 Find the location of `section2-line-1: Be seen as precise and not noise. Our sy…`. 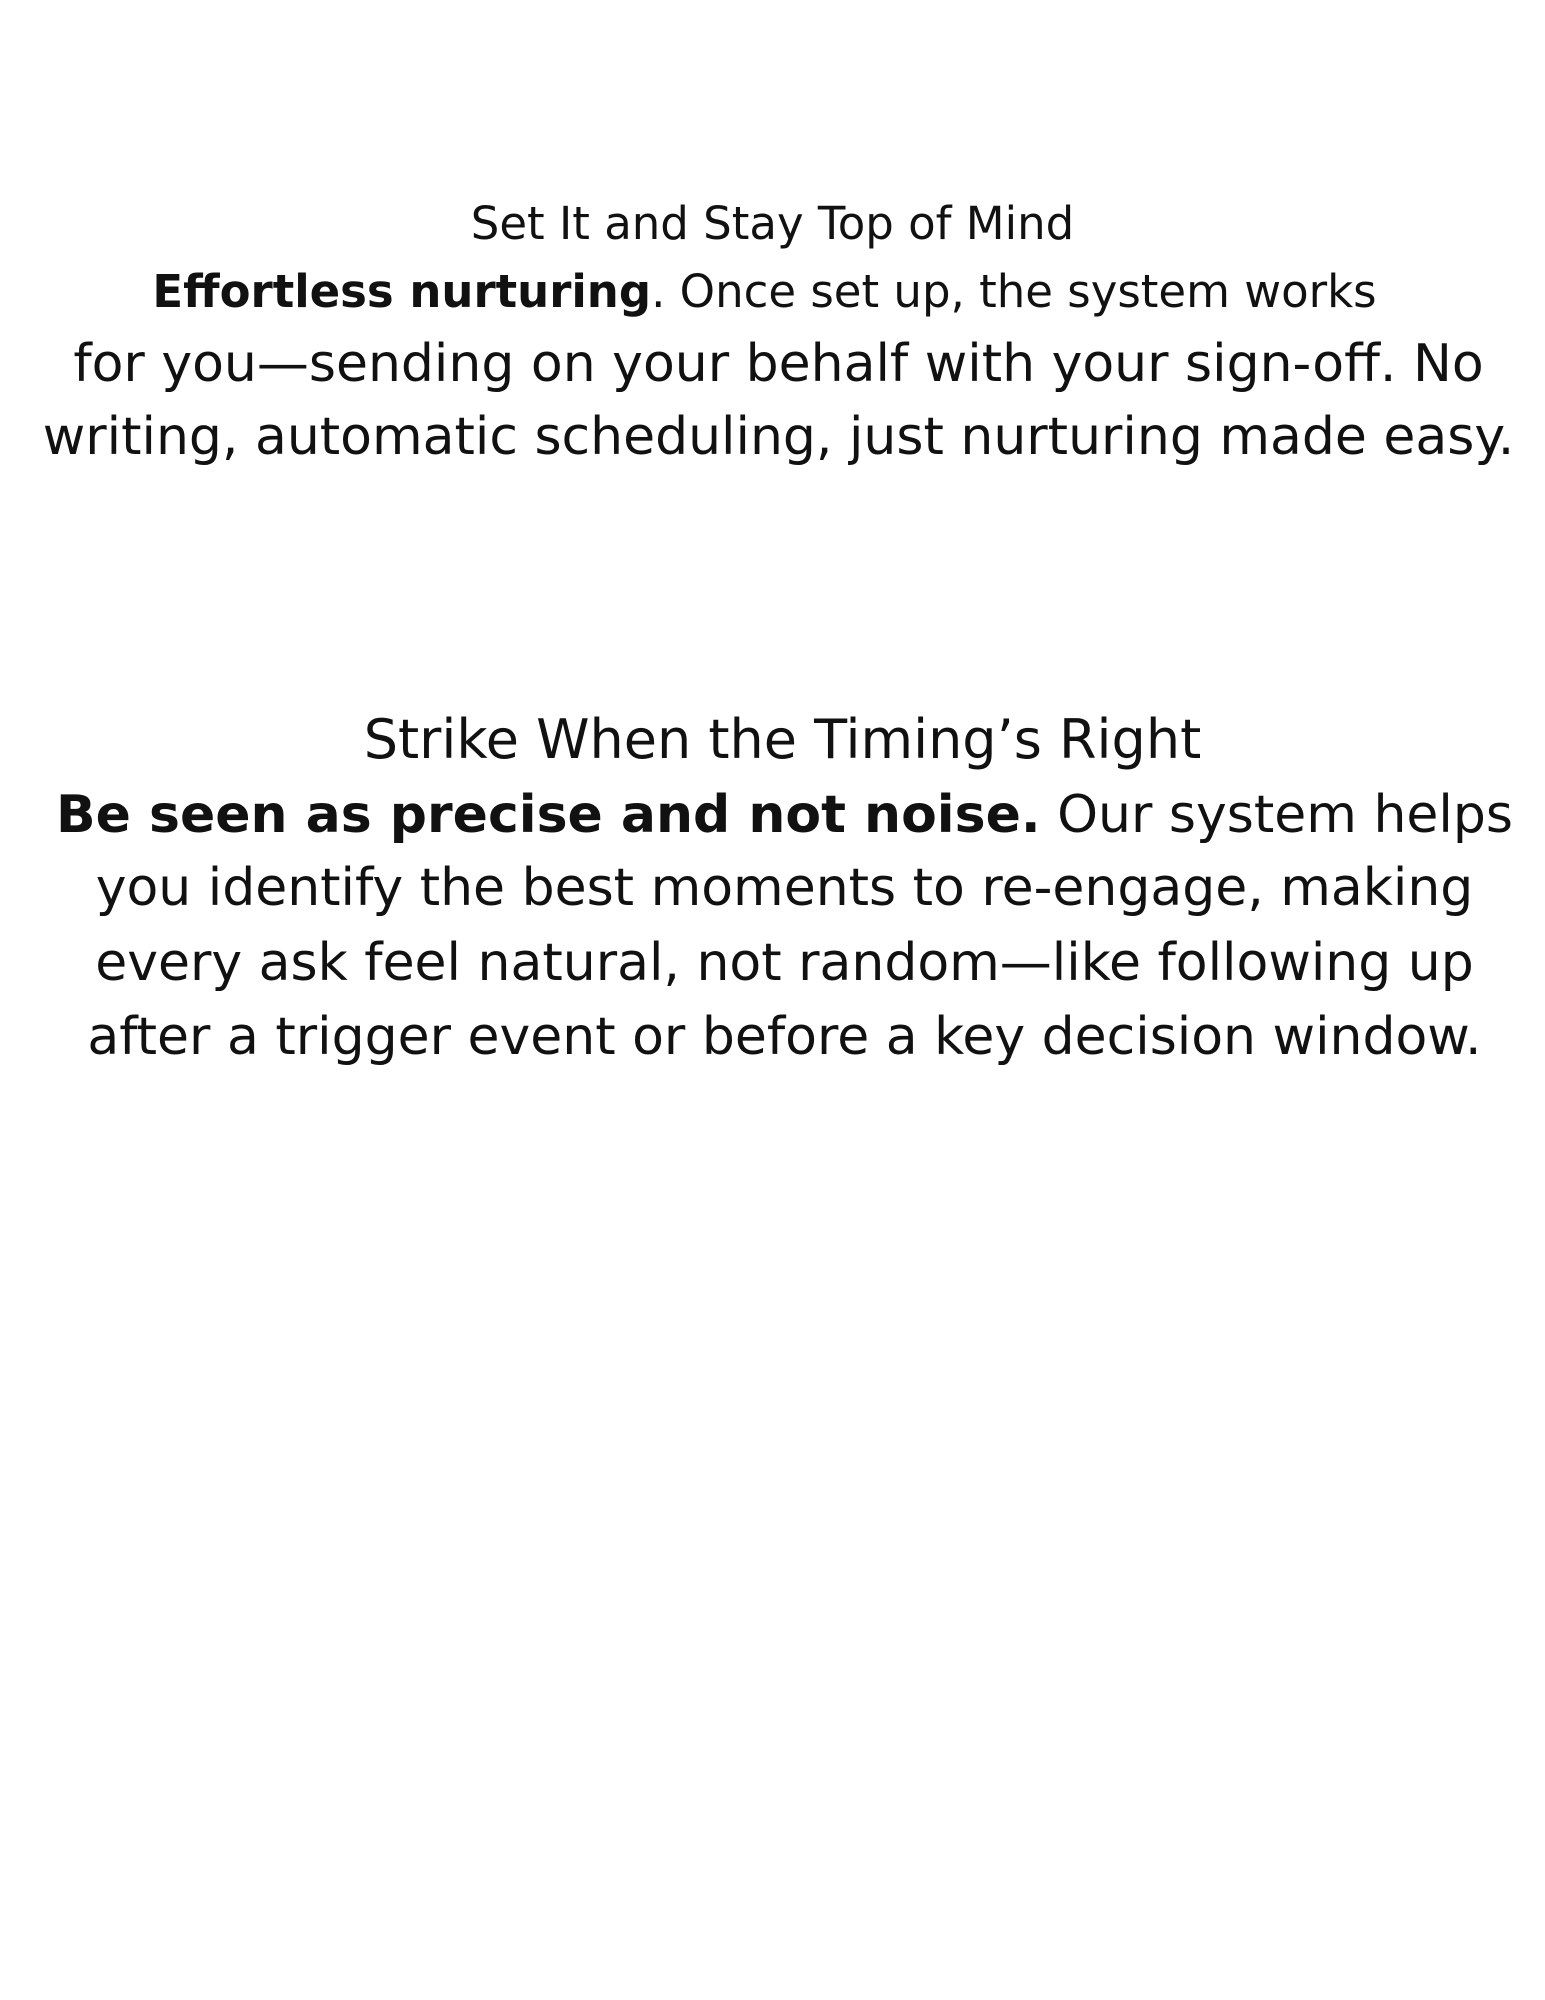

section2-line-1: Be seen as precise and not noise. Our sy… is located at coordinates (778, 815).